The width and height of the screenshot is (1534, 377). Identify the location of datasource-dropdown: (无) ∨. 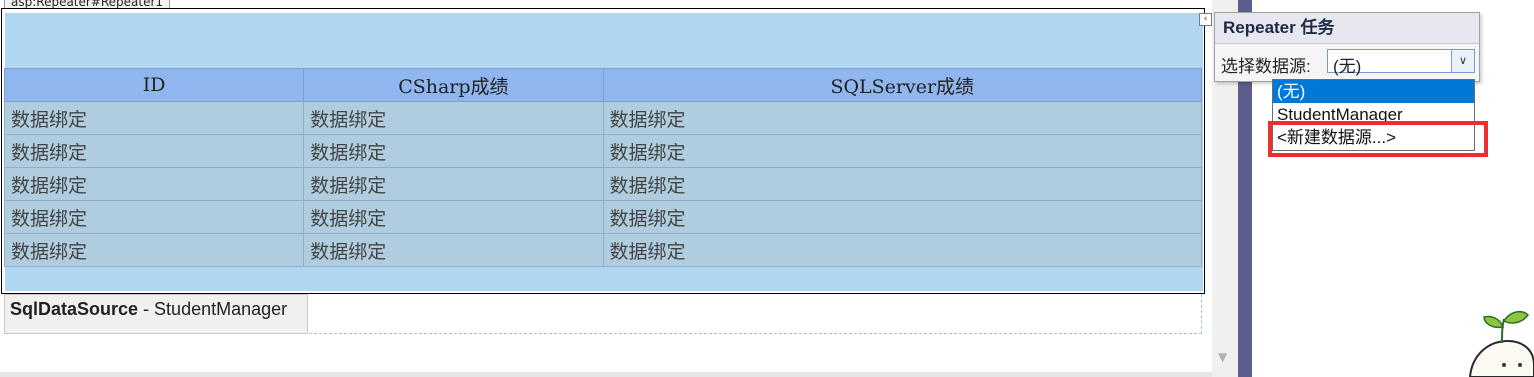
(1401, 62).